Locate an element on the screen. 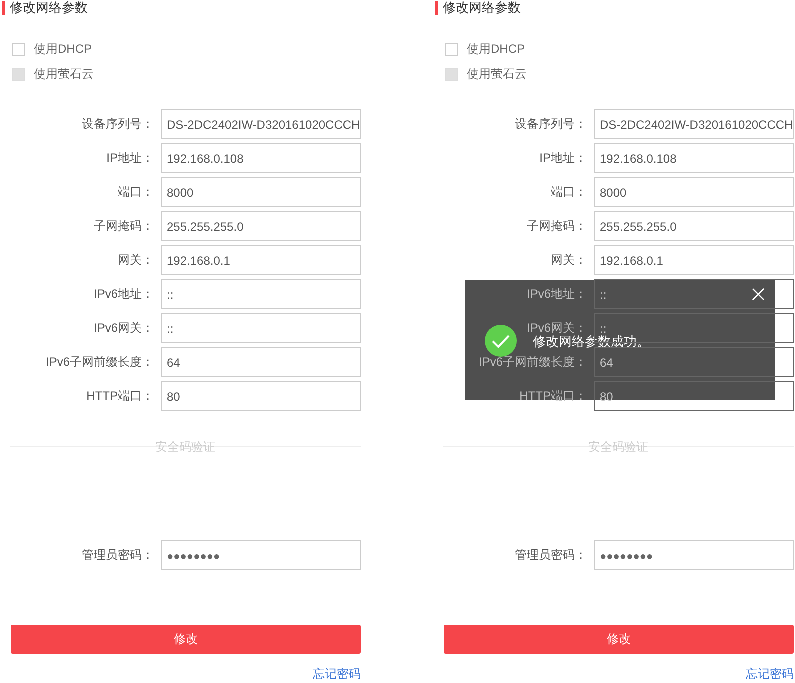  input-field: 80 is located at coordinates (261, 396).